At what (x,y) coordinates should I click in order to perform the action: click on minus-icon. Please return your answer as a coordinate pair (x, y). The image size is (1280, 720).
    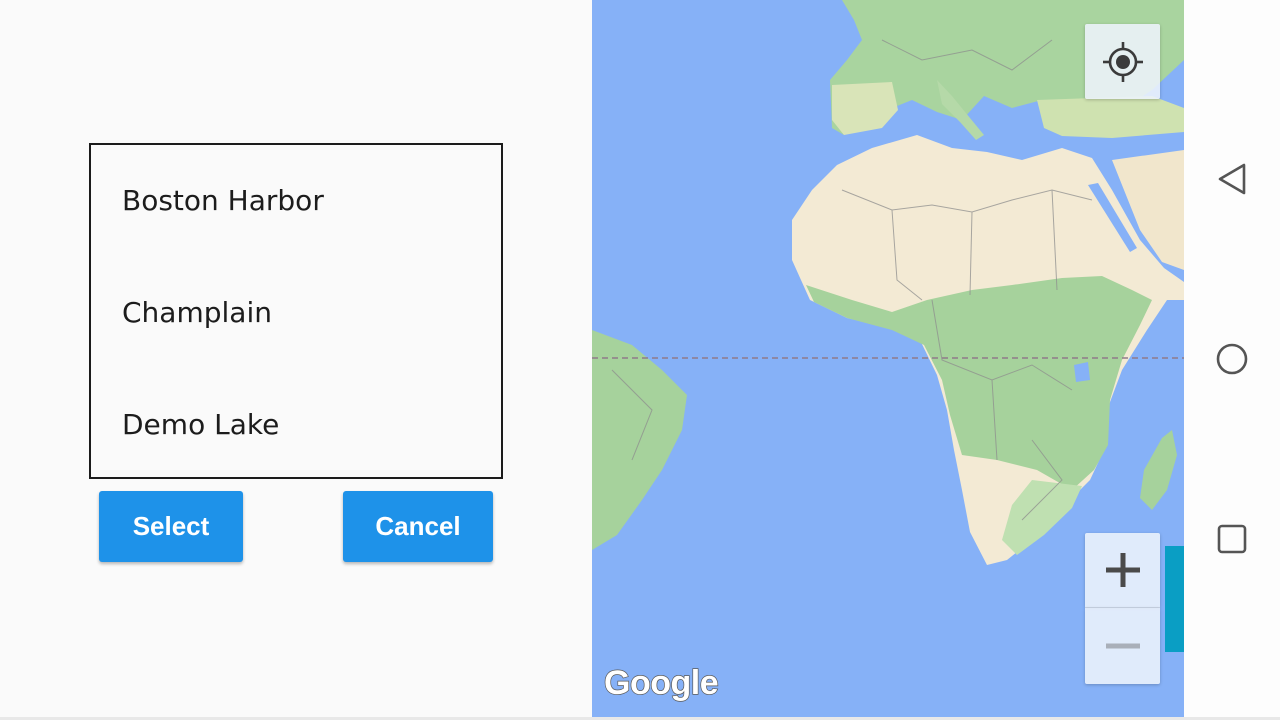
    Looking at the image, I should click on (1122, 646).